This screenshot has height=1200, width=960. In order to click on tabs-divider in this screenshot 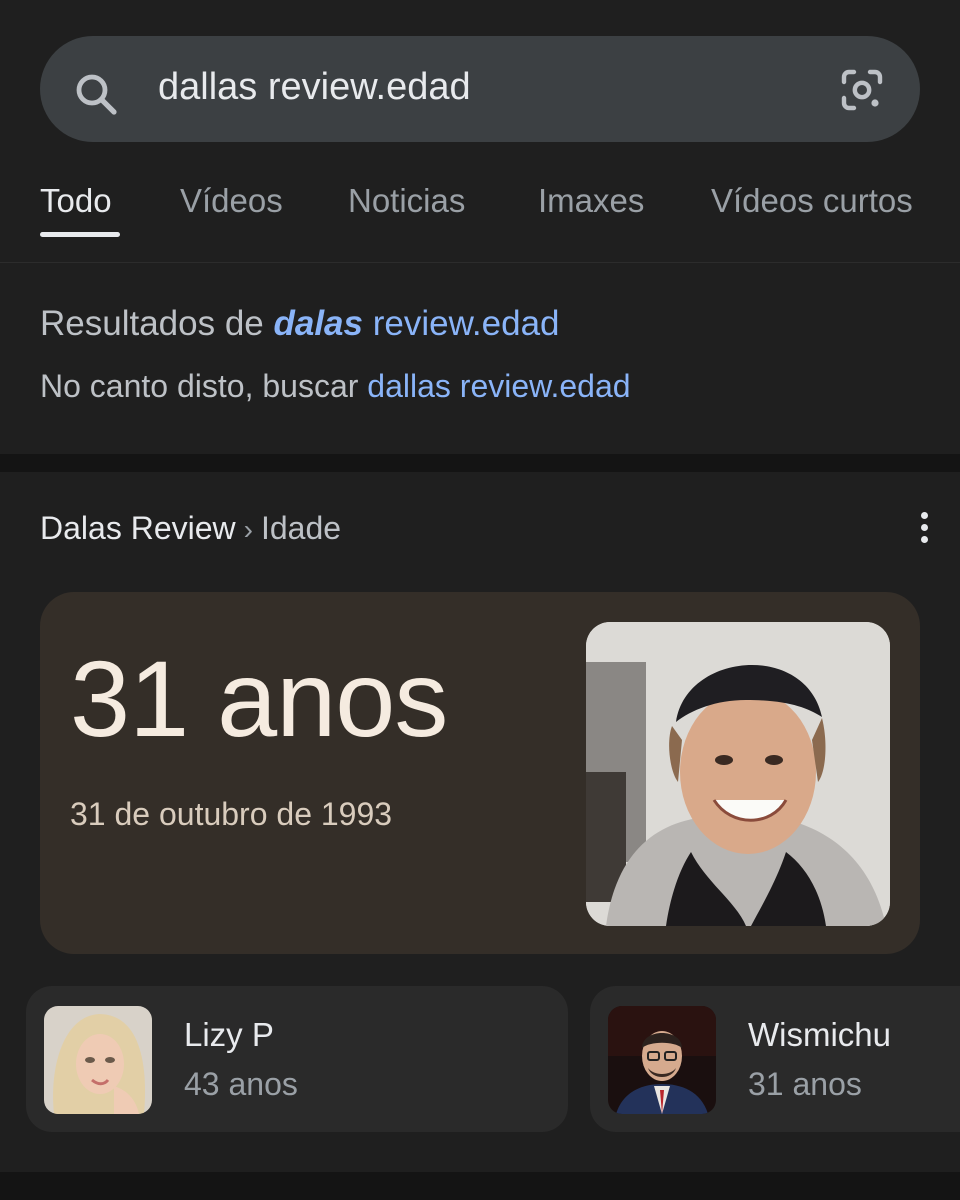, I will do `click(480, 262)`.